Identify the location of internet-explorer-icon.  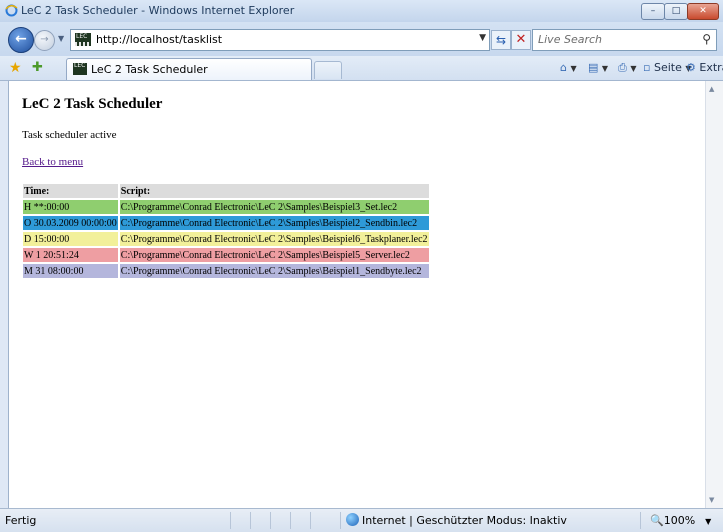
(11, 10).